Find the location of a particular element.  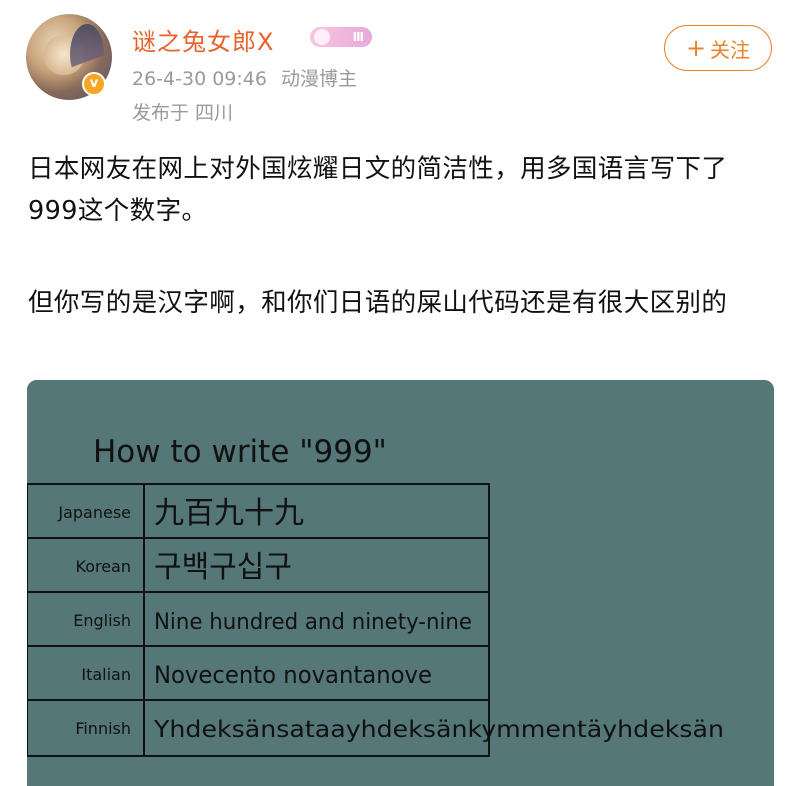

post-location: 发布于 四川 is located at coordinates (183, 113).